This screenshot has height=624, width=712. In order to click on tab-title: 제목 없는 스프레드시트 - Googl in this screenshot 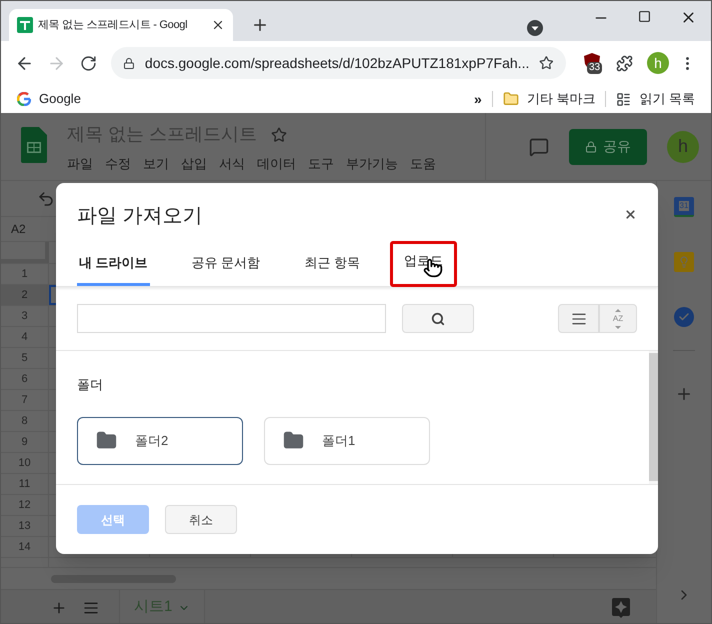, I will do `click(113, 25)`.